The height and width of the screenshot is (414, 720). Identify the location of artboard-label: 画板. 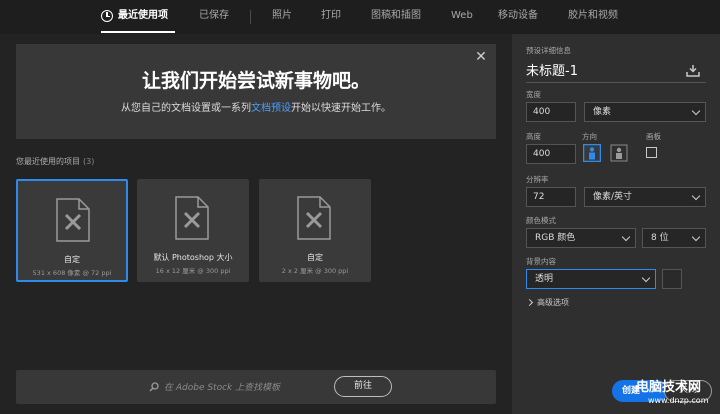
(653, 136).